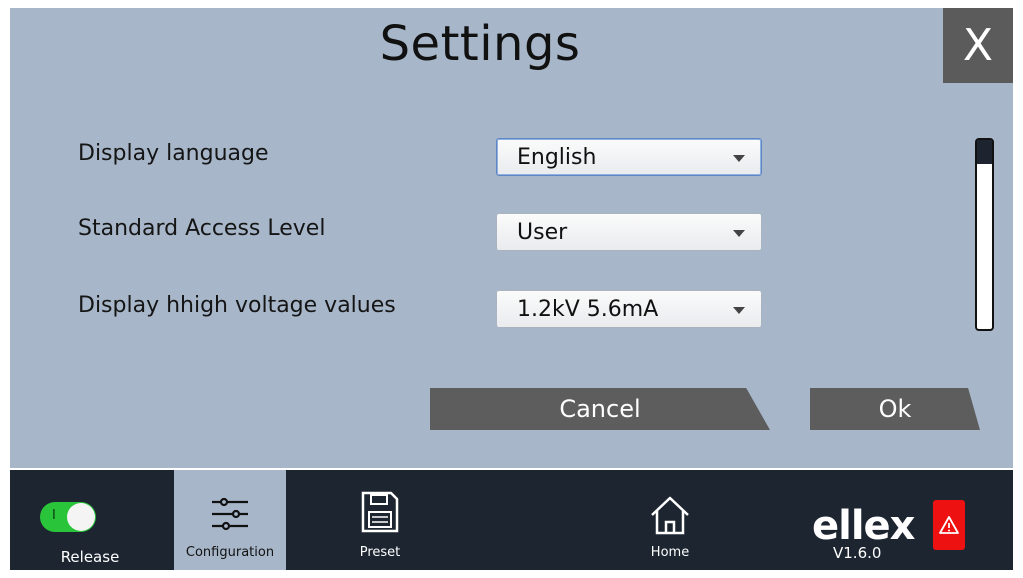 The image size is (1023, 578). I want to click on scrollbar, so click(984, 234).